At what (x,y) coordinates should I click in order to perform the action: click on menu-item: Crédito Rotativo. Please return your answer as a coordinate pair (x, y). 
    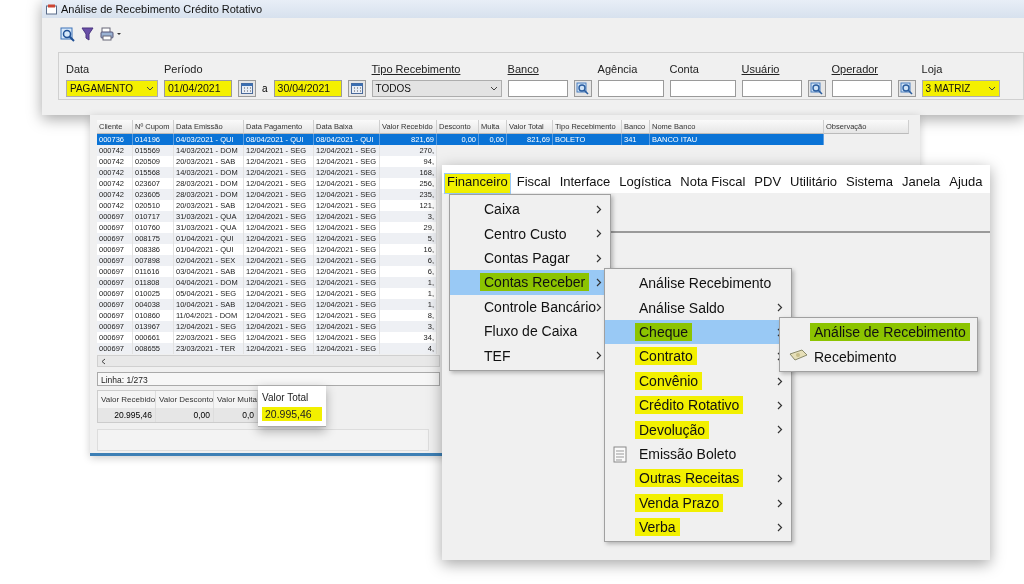
    Looking at the image, I should click on (698, 405).